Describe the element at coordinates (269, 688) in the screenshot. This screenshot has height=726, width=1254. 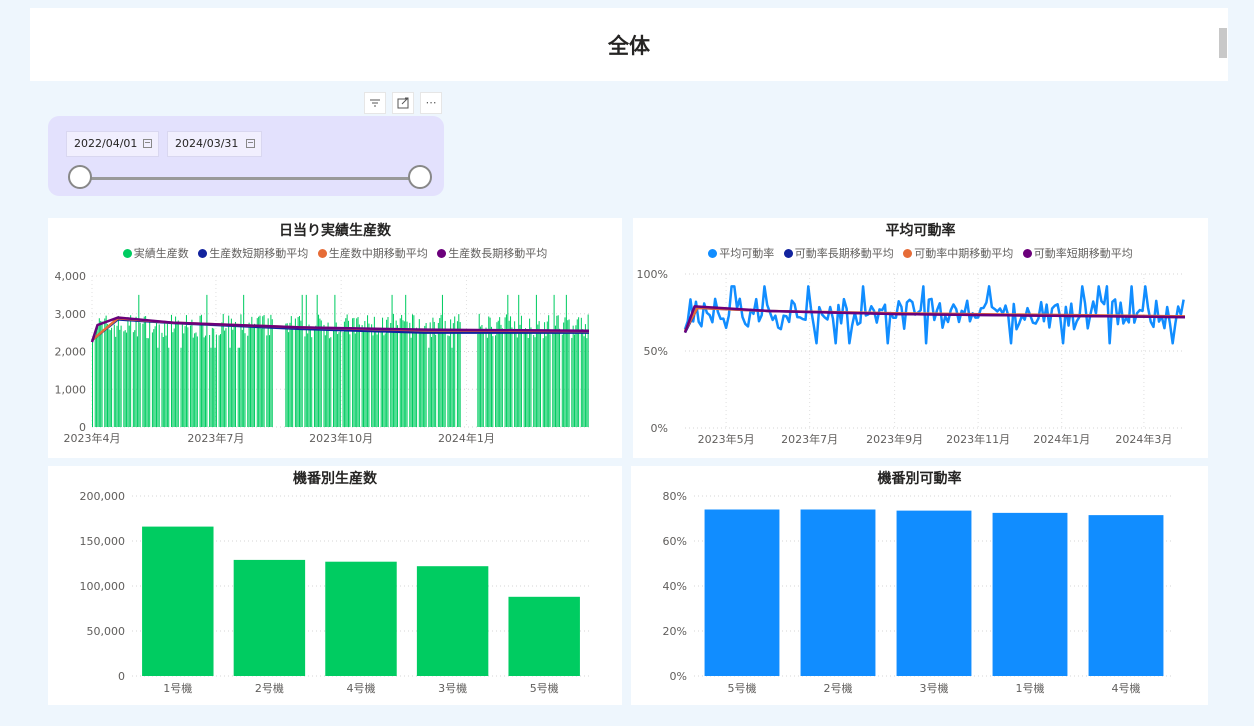
I see `x-tick-label: 2号機` at that location.